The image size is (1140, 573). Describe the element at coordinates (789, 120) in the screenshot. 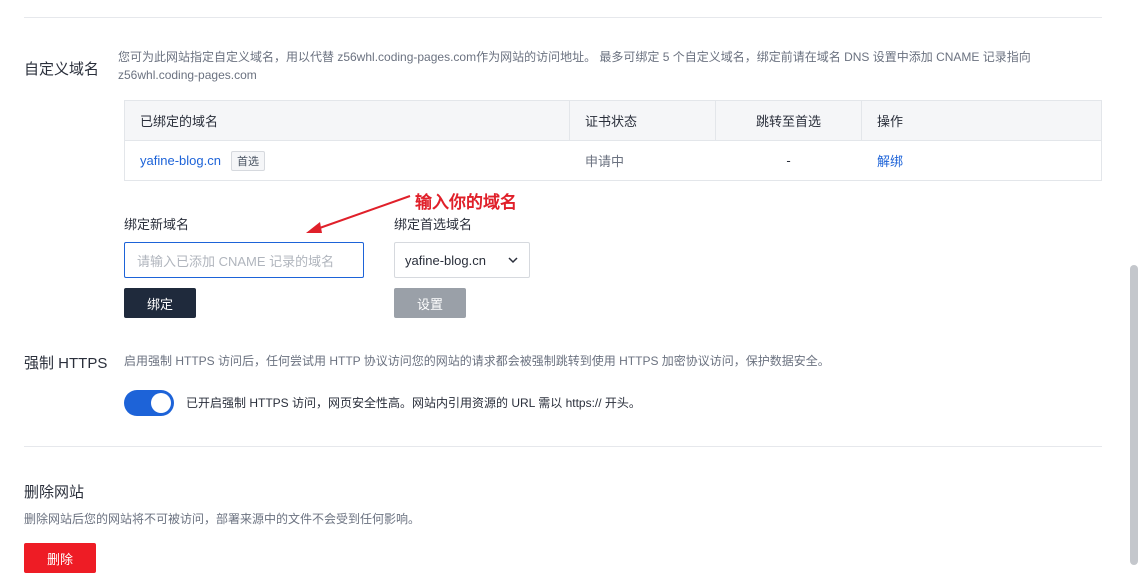

I see `header-redirect: 跳转至首选` at that location.